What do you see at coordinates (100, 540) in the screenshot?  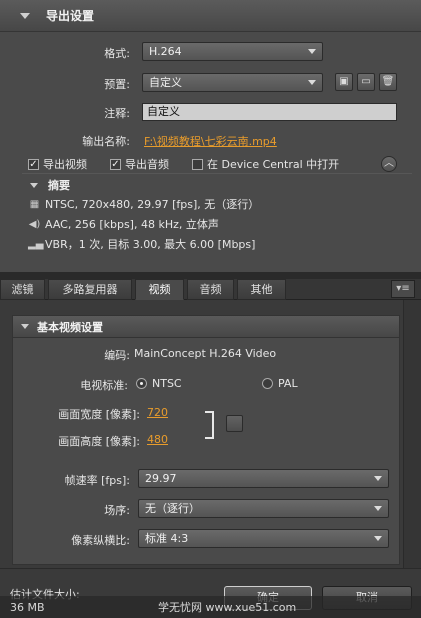 I see `pixel-aspect-label: 像素纵横比:` at bounding box center [100, 540].